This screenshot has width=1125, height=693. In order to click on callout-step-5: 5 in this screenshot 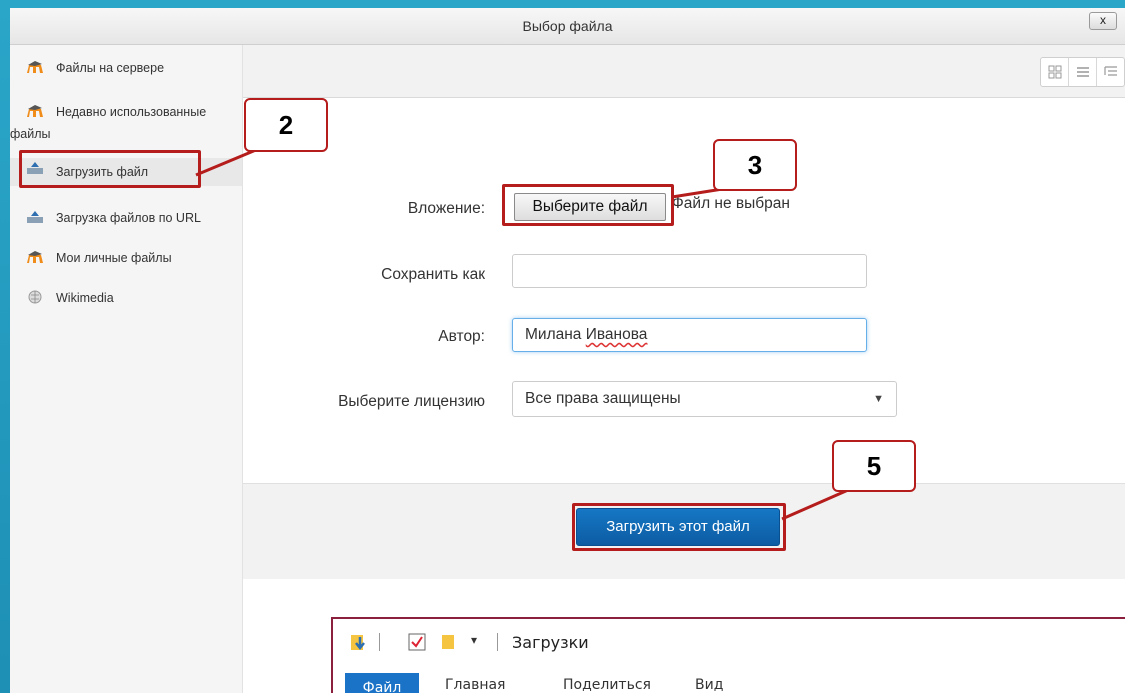, I will do `click(874, 466)`.